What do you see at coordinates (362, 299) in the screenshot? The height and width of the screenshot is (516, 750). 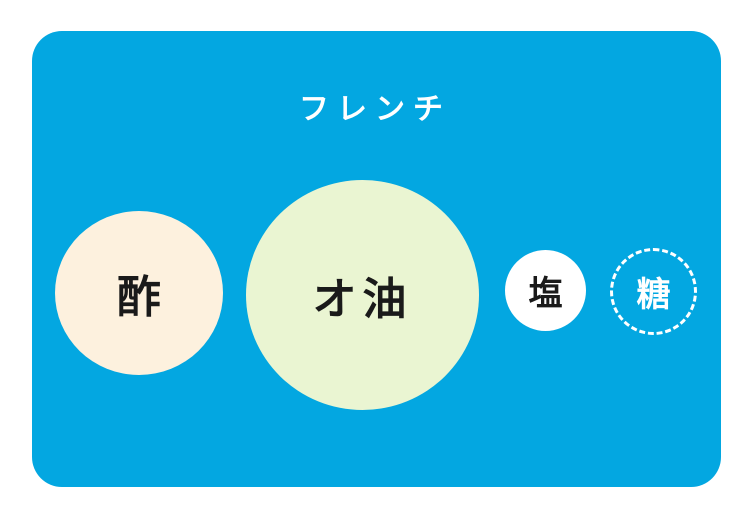 I see `ingredient-oil-label: オ油` at bounding box center [362, 299].